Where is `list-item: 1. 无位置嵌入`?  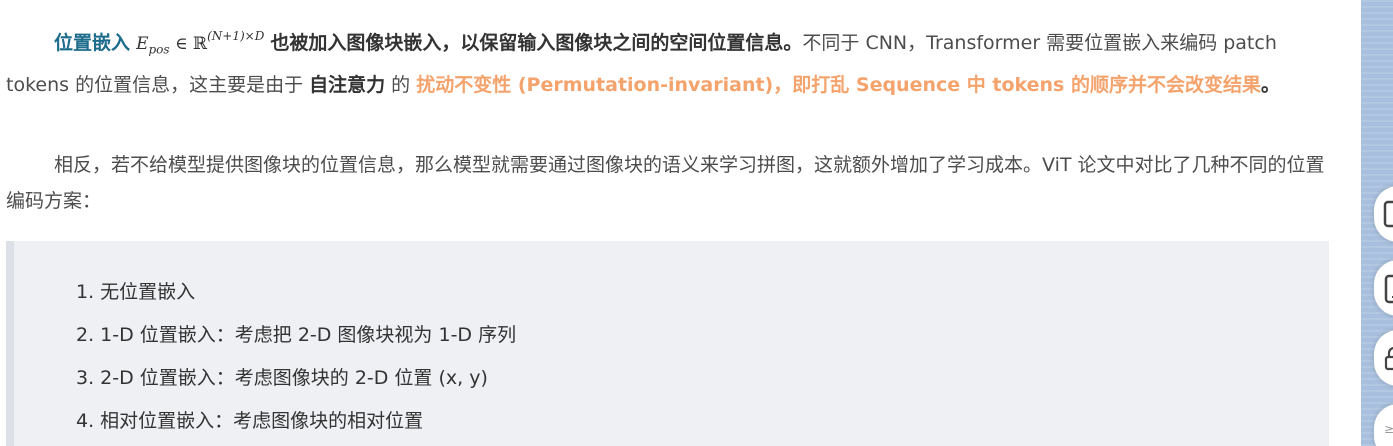
list-item: 1. 无位置嵌入 is located at coordinates (136, 292).